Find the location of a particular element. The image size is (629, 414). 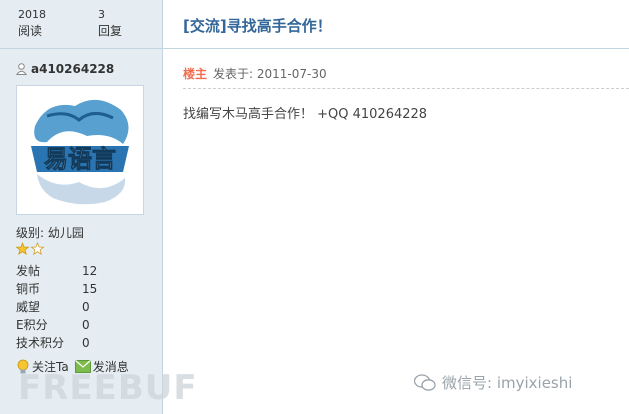

wechat-icon is located at coordinates (425, 382).